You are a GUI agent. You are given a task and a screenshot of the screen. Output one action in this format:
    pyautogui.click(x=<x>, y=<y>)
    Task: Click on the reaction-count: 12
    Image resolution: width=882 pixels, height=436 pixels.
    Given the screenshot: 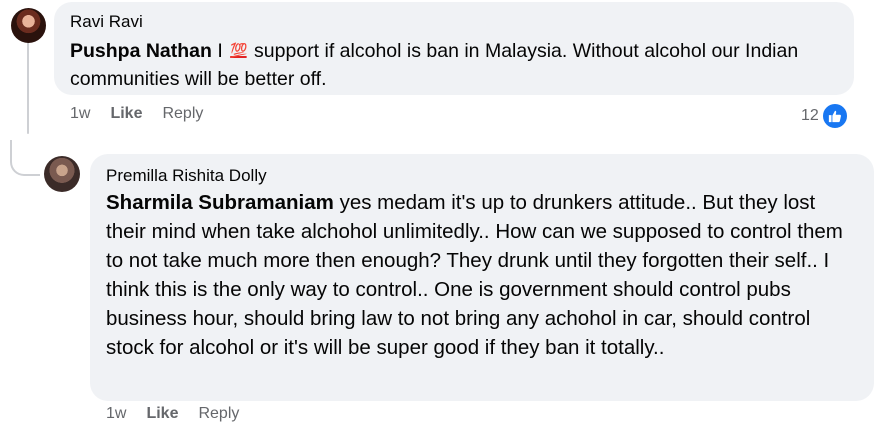 What is the action you would take?
    pyautogui.click(x=810, y=115)
    